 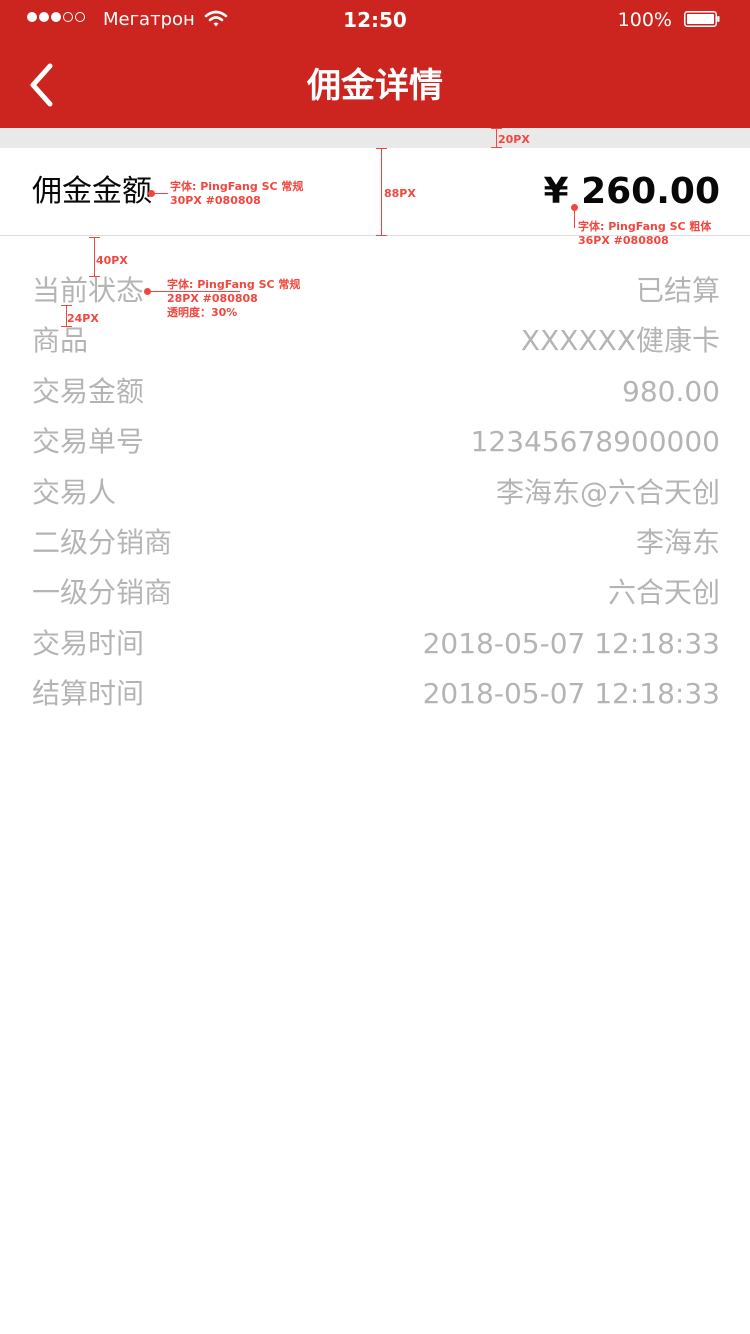 I want to click on app-header: Мегатрон 12:50 100% 佣金详情, so click(x=375, y=64).